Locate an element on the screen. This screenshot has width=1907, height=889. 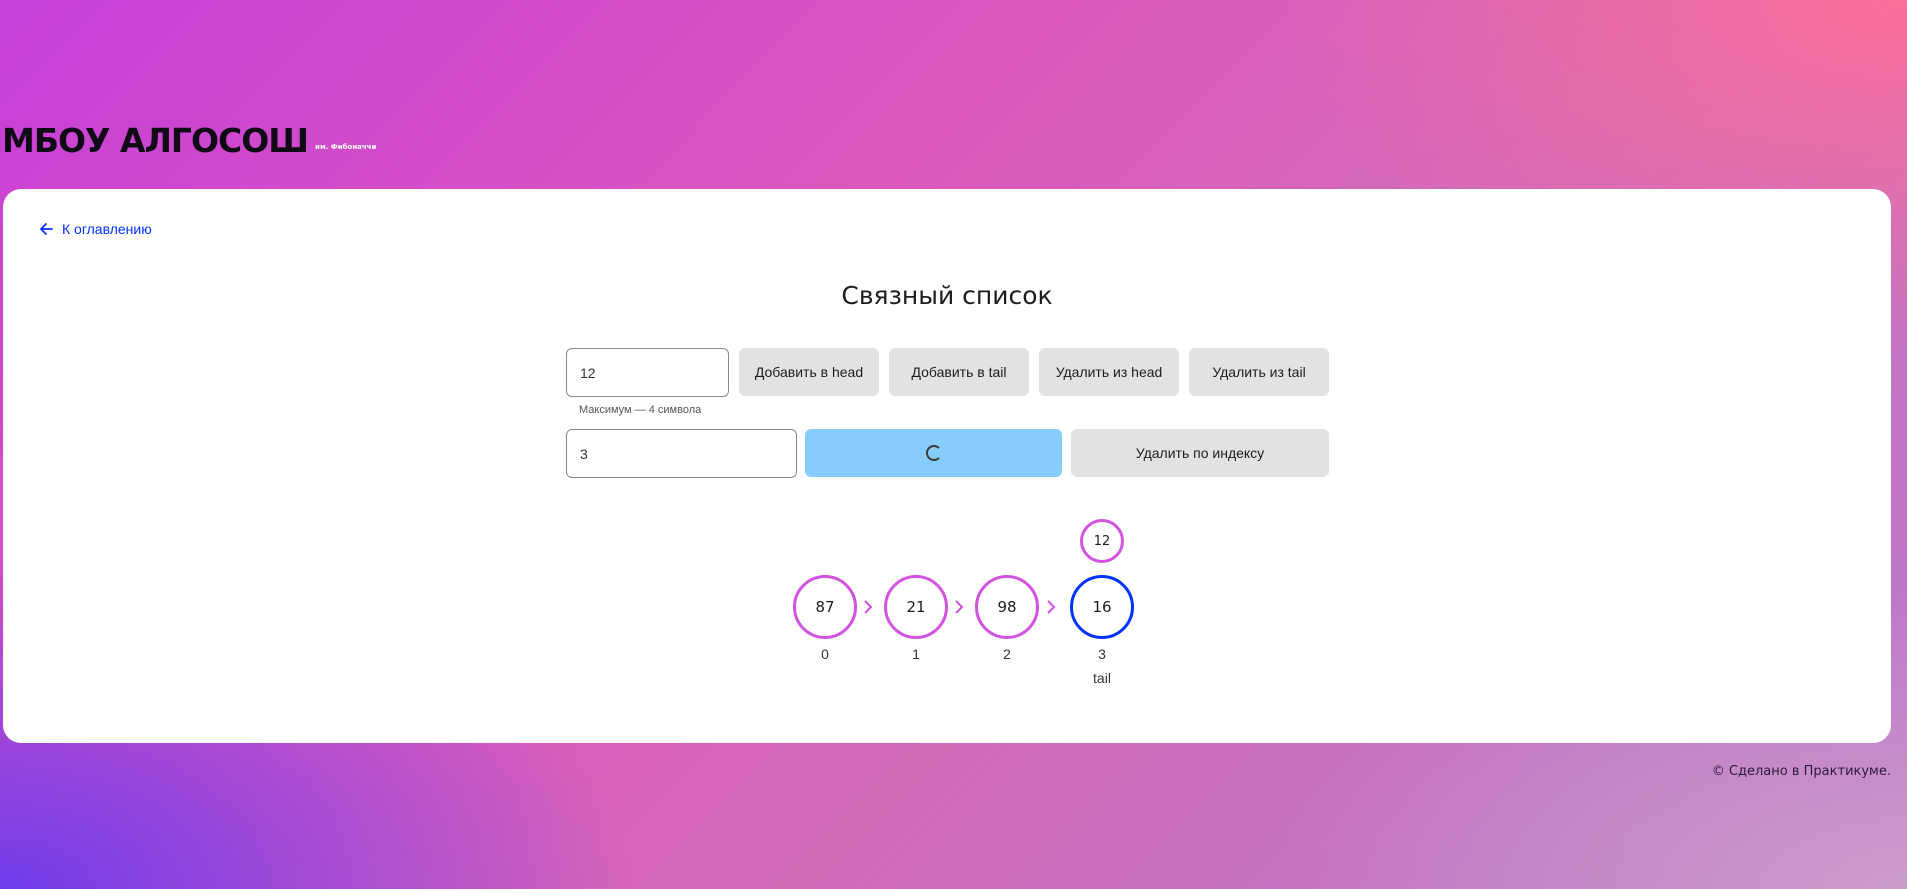
remove-by-index-button: Удалить по индексу is located at coordinates (1200, 453).